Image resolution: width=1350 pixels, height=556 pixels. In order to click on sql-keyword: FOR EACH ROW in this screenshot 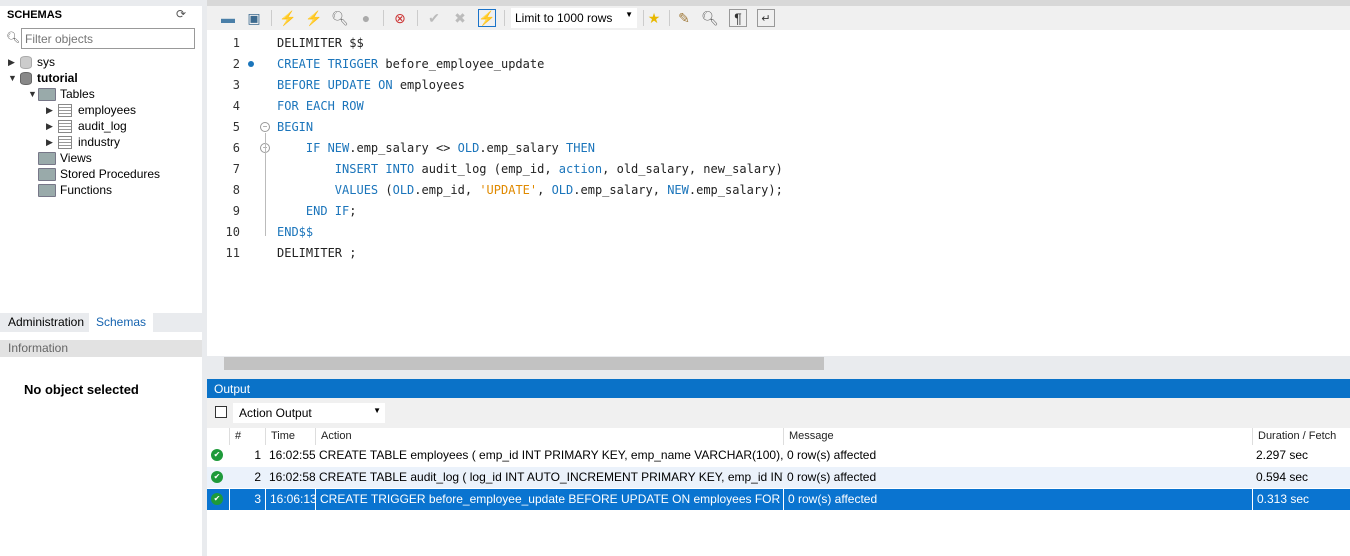, I will do `click(320, 106)`.